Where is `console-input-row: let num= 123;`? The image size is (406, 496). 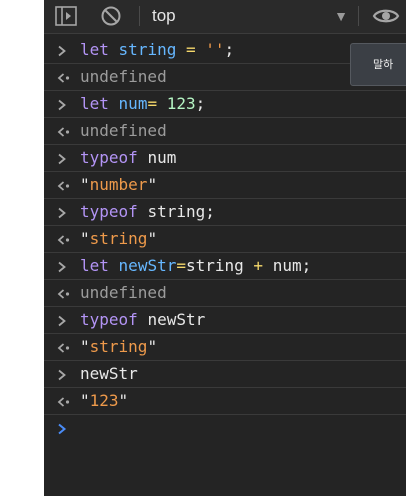
console-input-row: let num= 123; is located at coordinates (225, 104).